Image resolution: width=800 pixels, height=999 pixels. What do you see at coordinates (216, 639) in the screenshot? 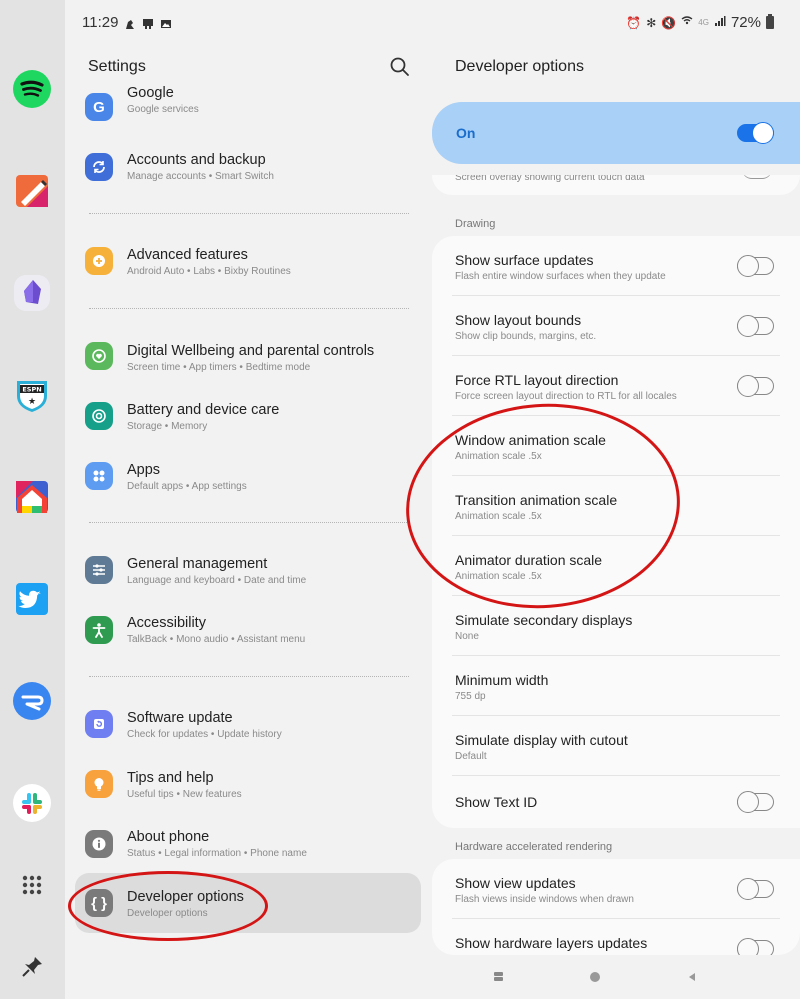
I see `setting-subtitle: TalkBack • Mono audio • Assistant menu` at bounding box center [216, 639].